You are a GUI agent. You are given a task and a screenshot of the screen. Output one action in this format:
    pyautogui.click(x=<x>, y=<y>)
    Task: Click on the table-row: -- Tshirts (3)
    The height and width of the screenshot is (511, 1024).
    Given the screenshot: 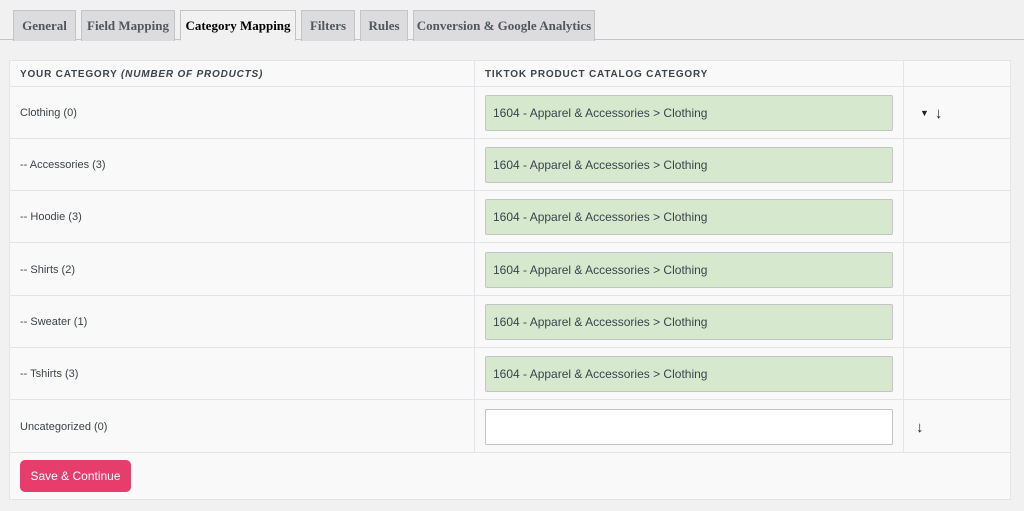 What is the action you would take?
    pyautogui.click(x=510, y=374)
    